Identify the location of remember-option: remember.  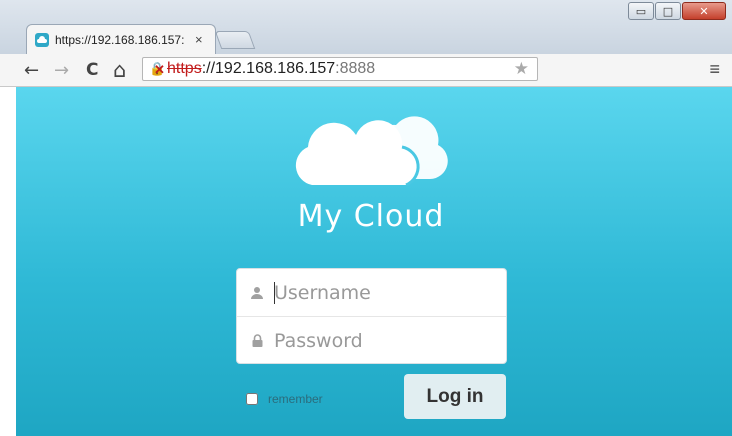
(284, 399).